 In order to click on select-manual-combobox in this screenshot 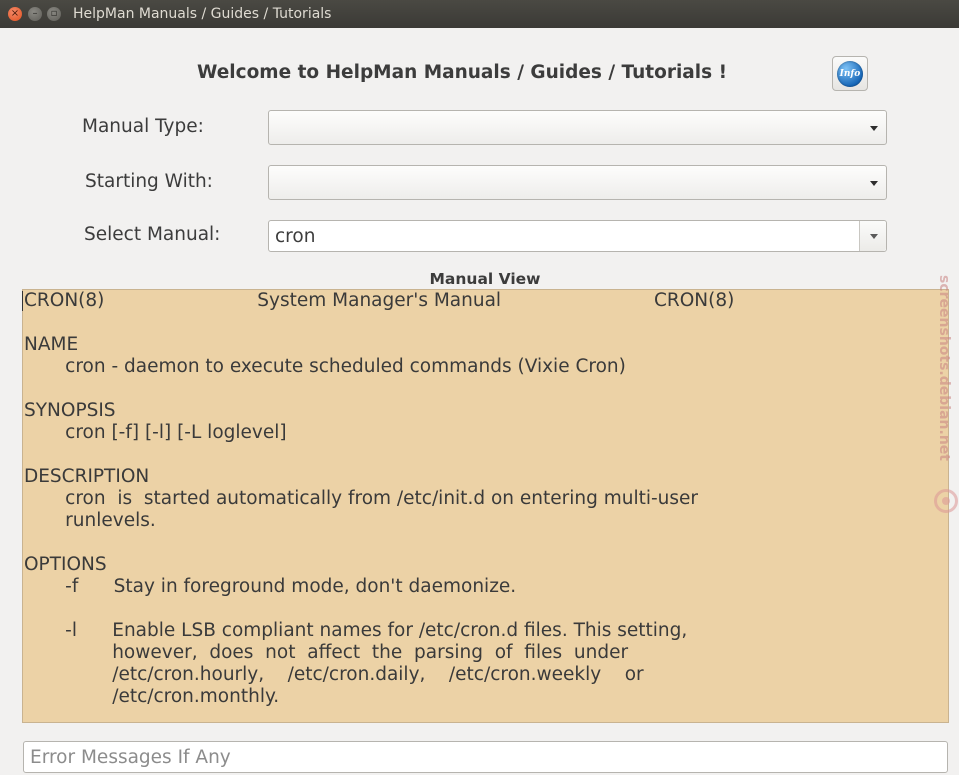, I will do `click(577, 236)`.